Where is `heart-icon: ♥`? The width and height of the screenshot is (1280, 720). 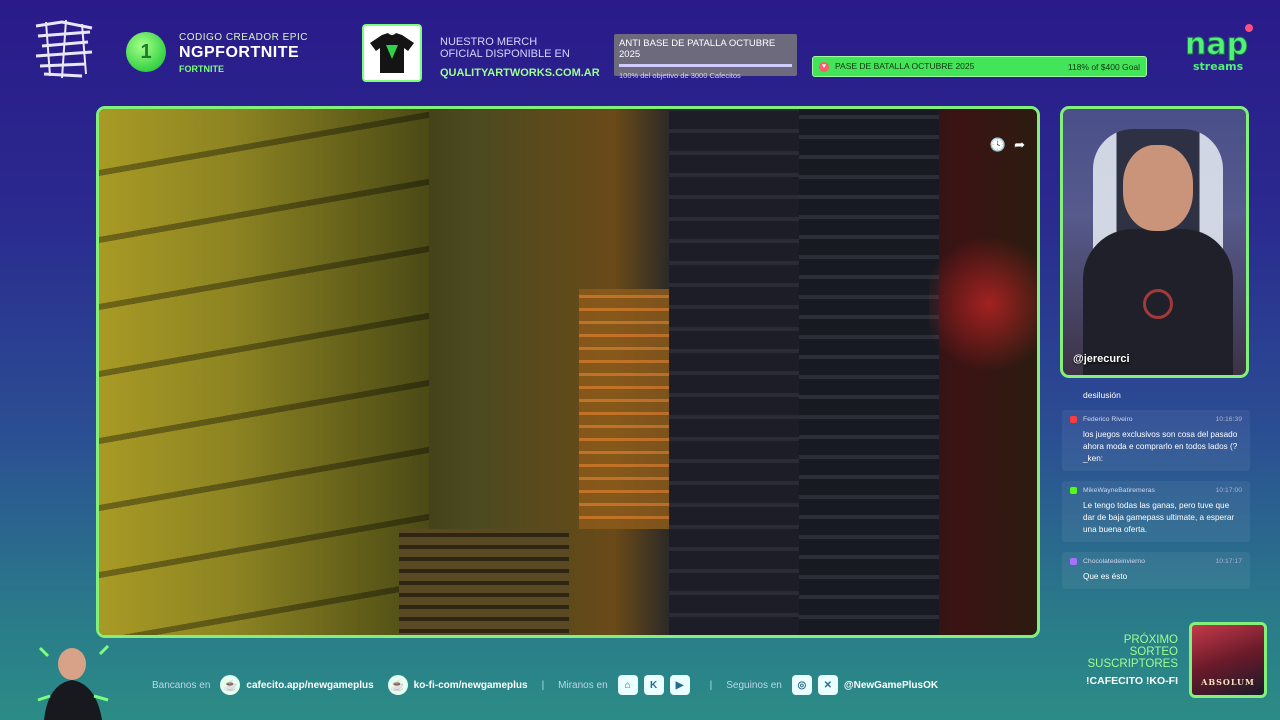 heart-icon: ♥ is located at coordinates (824, 66).